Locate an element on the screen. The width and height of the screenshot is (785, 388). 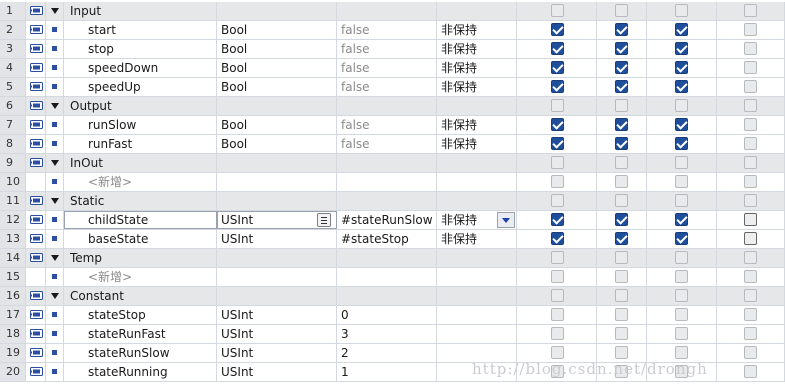
name-cell: stop is located at coordinates (140, 49).